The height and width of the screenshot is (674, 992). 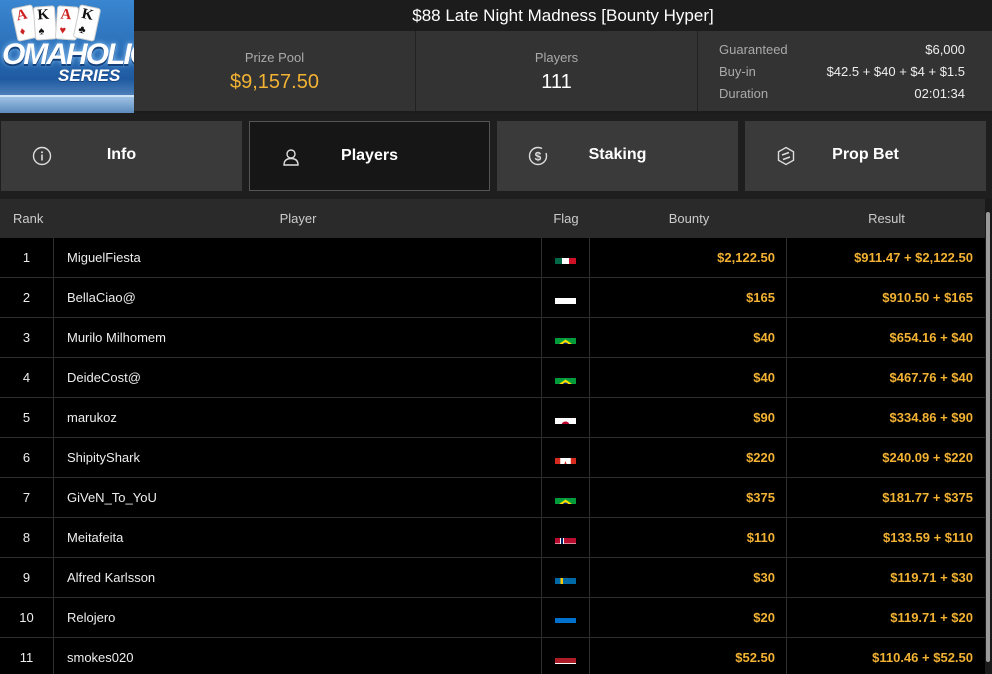 What do you see at coordinates (927, 497) in the screenshot?
I see `result-cell: $181.77 + $375` at bounding box center [927, 497].